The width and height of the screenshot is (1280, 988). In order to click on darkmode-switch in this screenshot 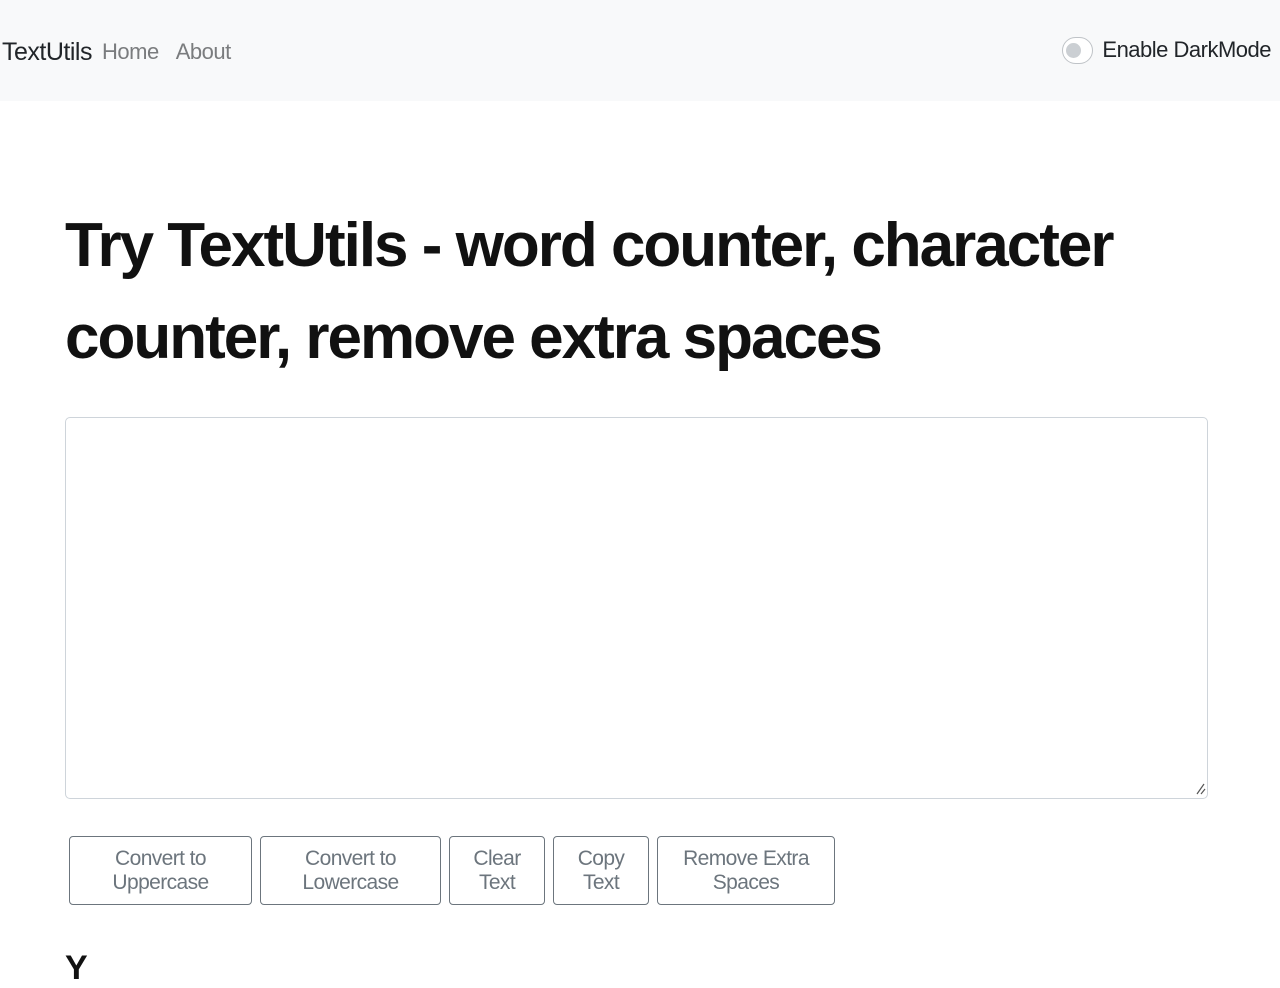, I will do `click(1078, 50)`.